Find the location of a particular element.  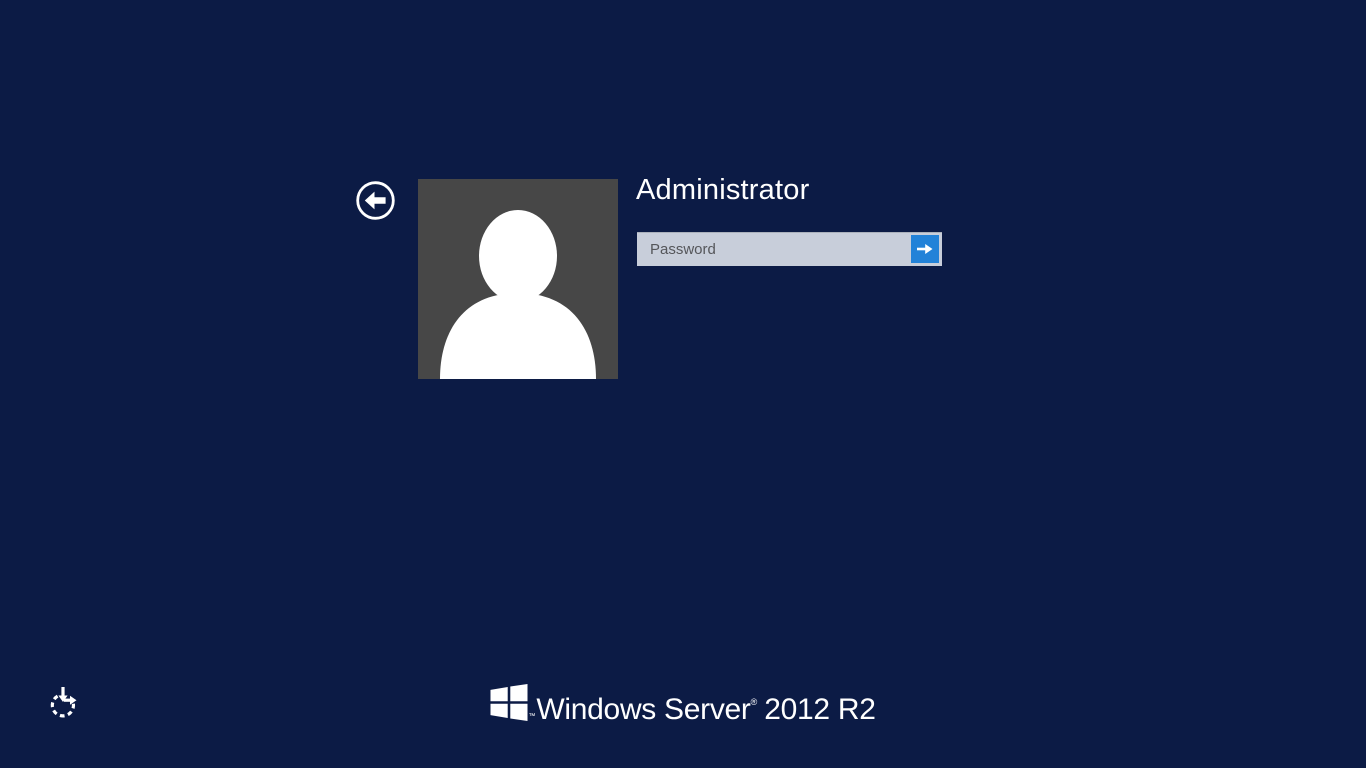

windows-logo-icon: ™ is located at coordinates (512, 702).